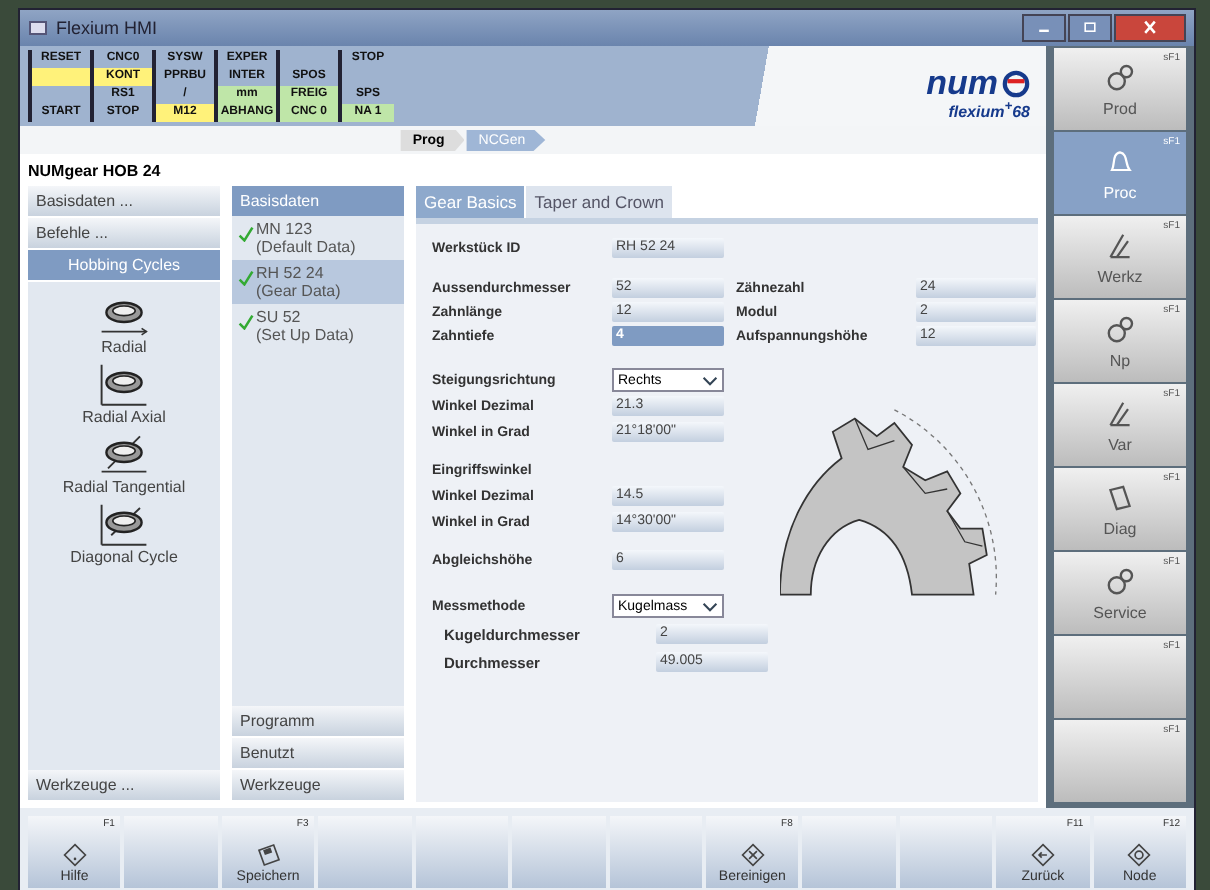  Describe the element at coordinates (989, 111) in the screenshot. I see `product-name: flexium$^{+}$68` at that location.